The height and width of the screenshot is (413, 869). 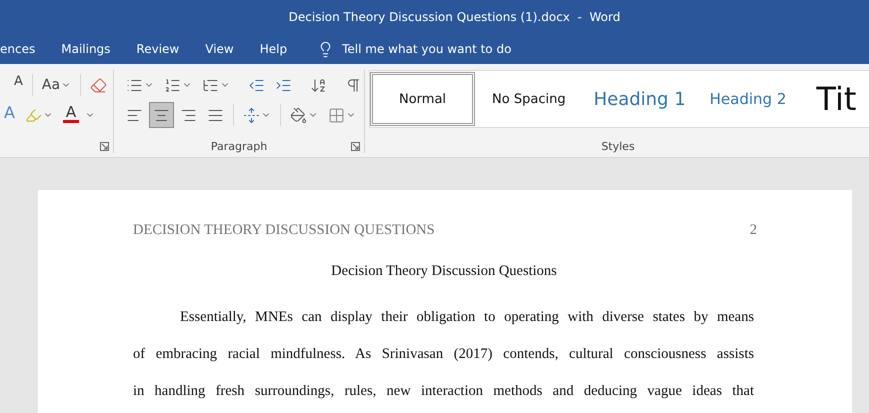 What do you see at coordinates (251, 115) in the screenshot?
I see `line-spacing-icon` at bounding box center [251, 115].